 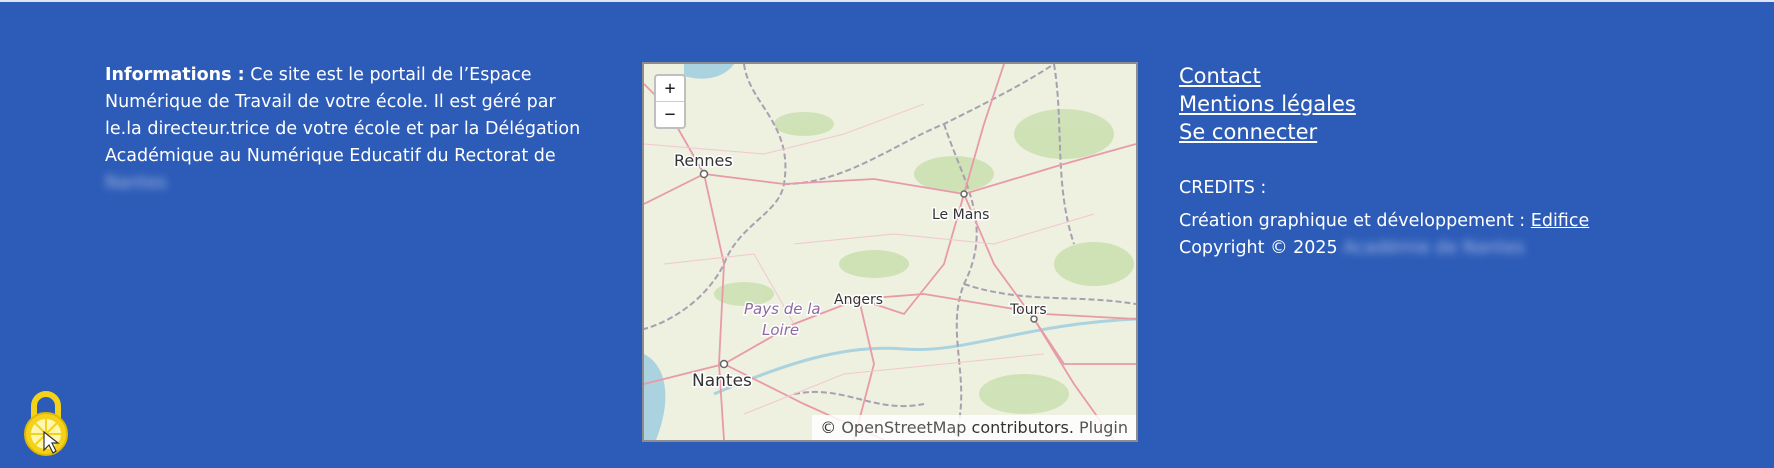 I want to click on attribution-contributors: contributors., so click(x=1022, y=427).